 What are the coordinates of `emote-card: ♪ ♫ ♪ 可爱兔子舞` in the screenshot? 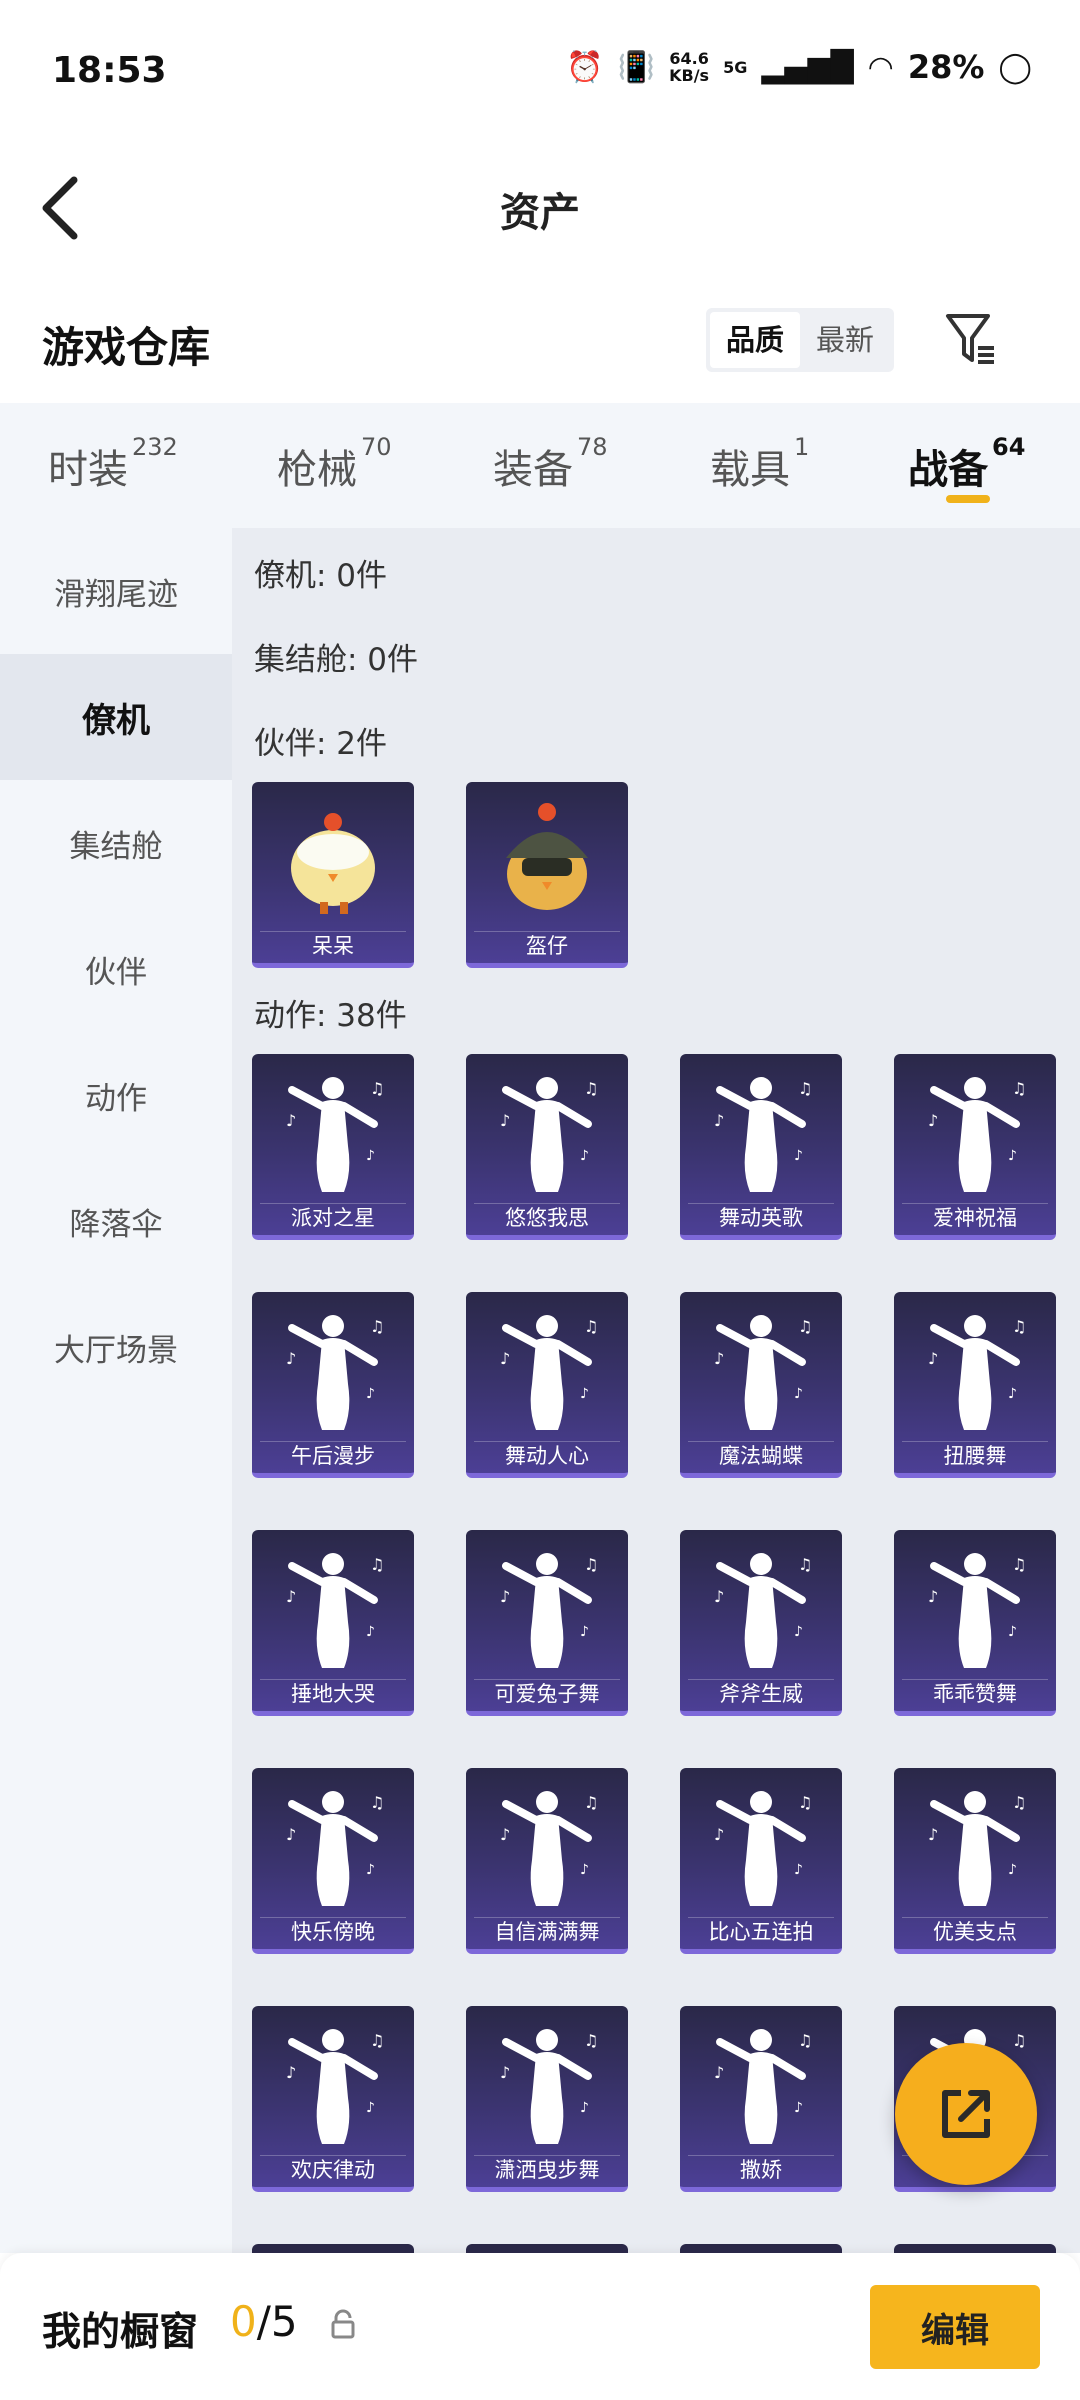 It's located at (547, 1623).